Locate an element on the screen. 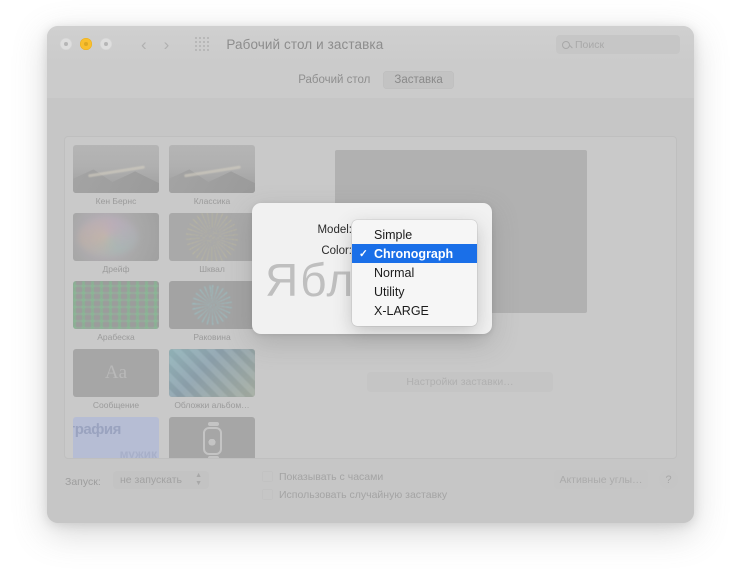 The width and height of the screenshot is (740, 569). menu-item-label: Simple is located at coordinates (393, 234).